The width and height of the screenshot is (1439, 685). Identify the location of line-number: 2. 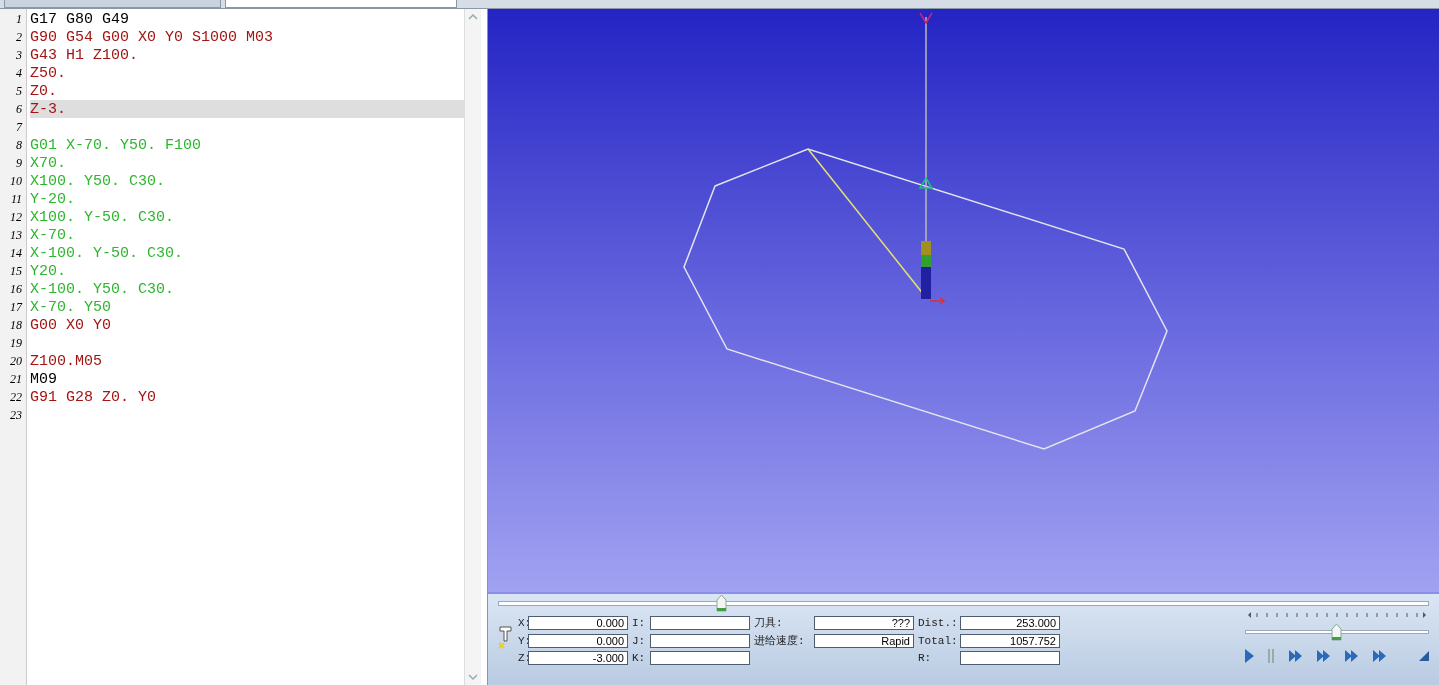
(19, 37).